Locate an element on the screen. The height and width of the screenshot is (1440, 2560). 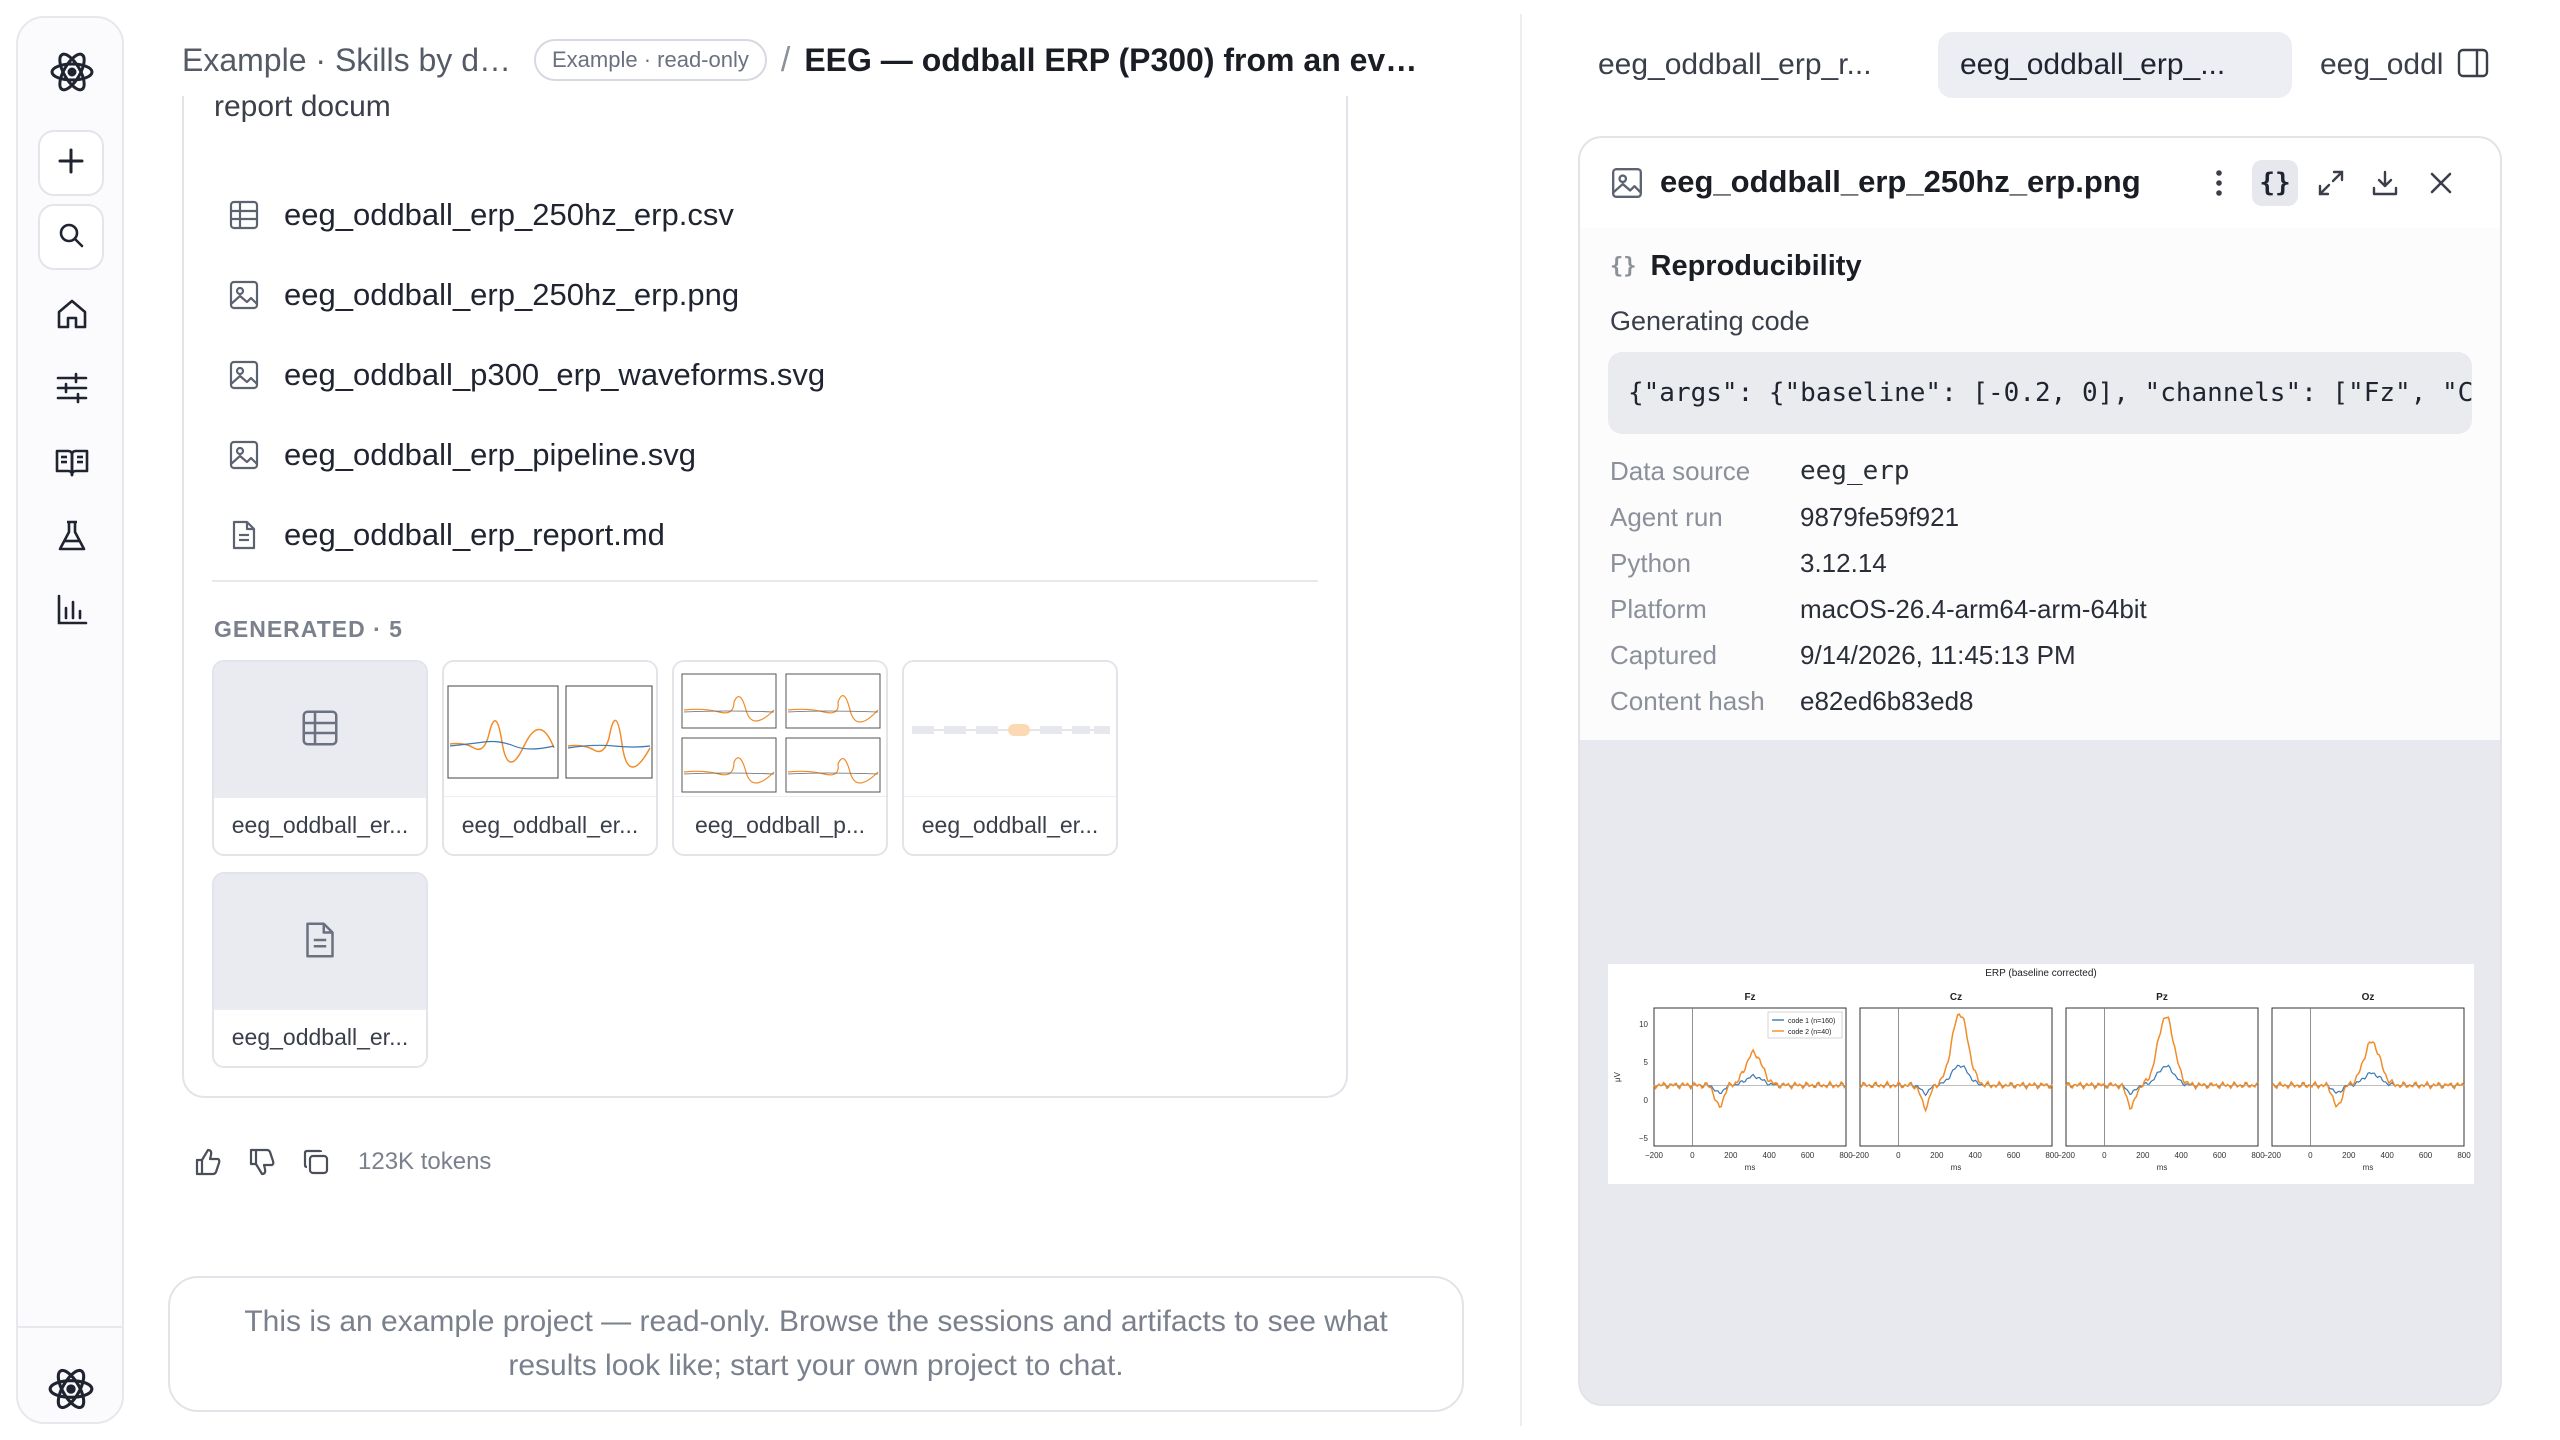
expand-icon is located at coordinates (2331, 183).